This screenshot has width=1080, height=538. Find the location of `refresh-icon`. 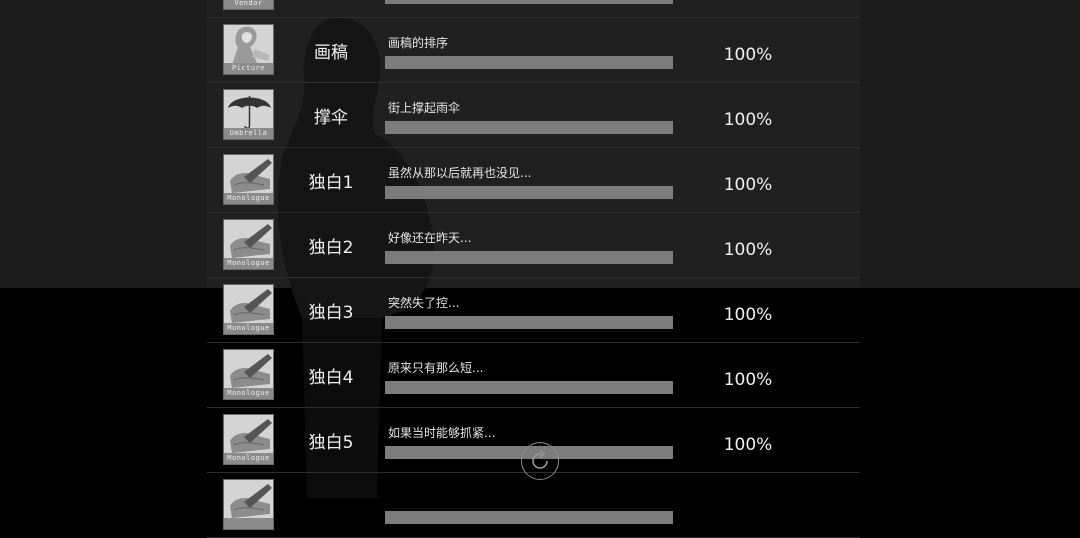

refresh-icon is located at coordinates (540, 459).